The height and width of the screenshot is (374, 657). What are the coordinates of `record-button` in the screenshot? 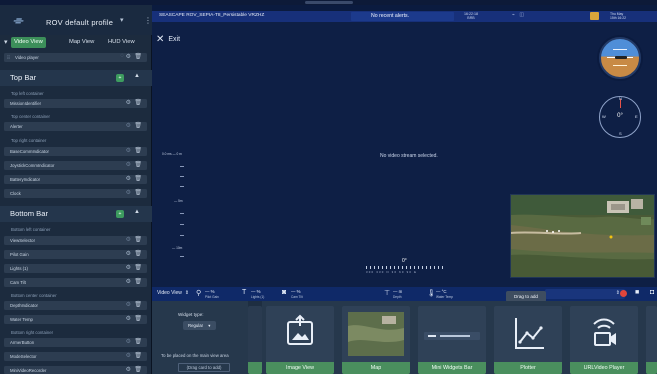 It's located at (623, 293).